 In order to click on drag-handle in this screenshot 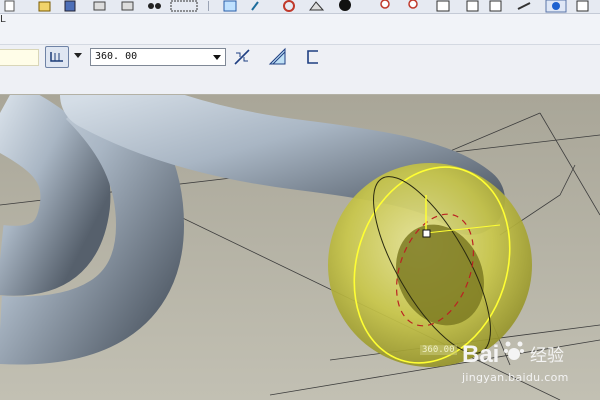, I will do `click(426, 233)`.